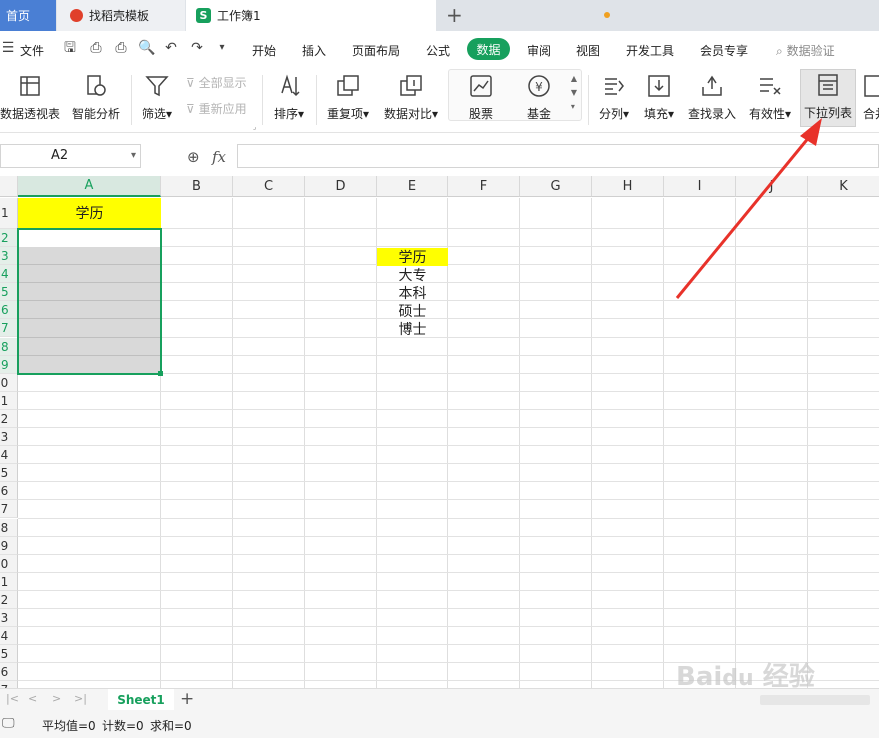 Image resolution: width=879 pixels, height=738 pixels. What do you see at coordinates (412, 329) in the screenshot?
I see `cell-e9: 博士` at bounding box center [412, 329].